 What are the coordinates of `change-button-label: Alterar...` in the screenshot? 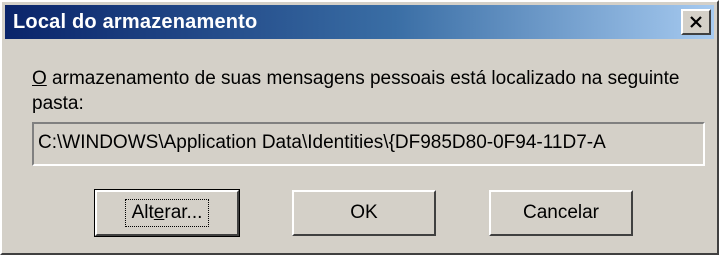 It's located at (167, 213).